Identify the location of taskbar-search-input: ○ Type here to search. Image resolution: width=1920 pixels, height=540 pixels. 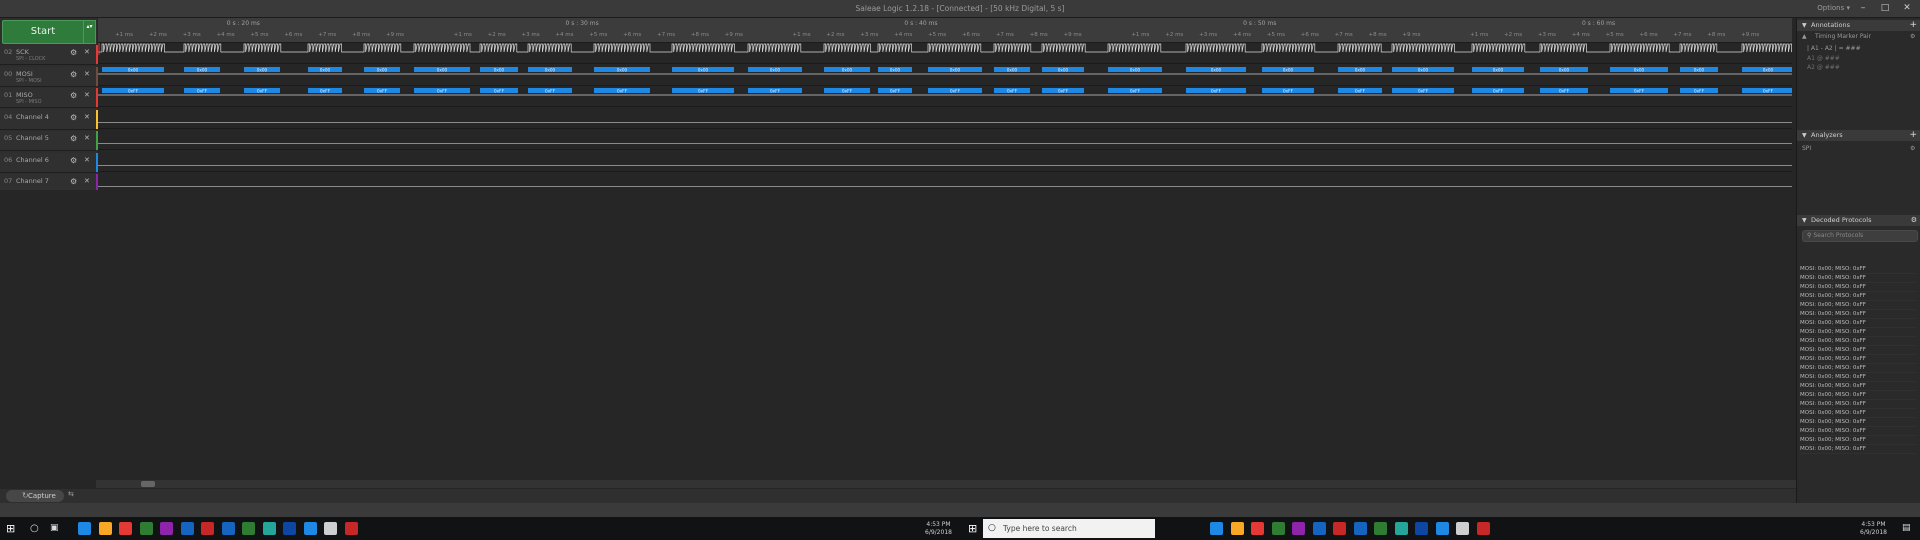
(1069, 528).